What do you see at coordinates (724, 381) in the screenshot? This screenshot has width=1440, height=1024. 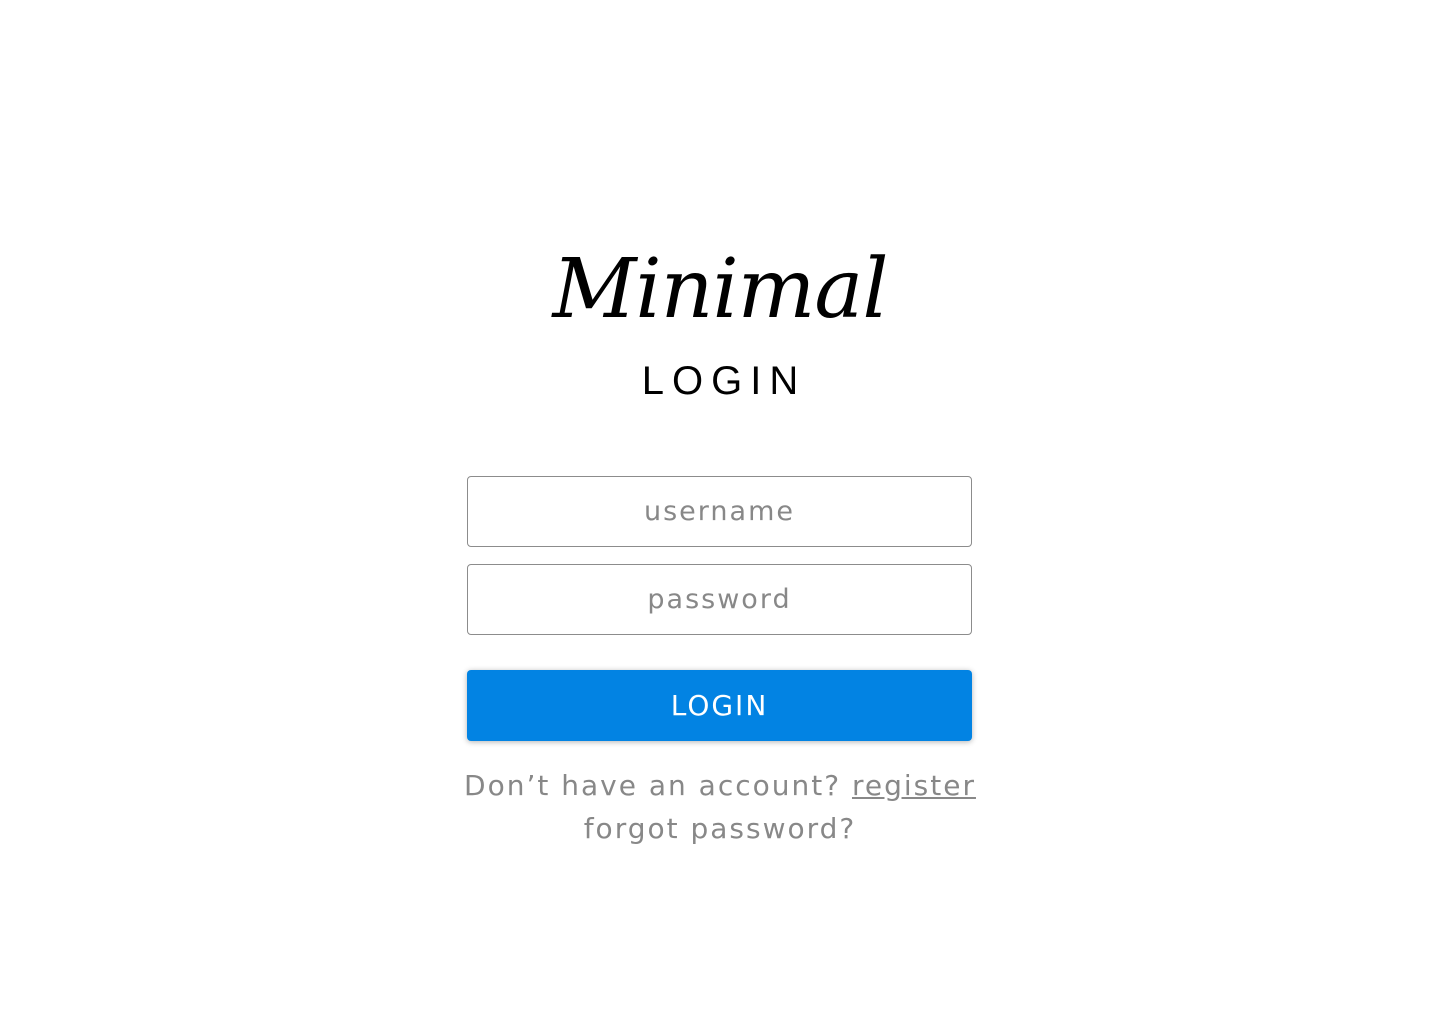 I see `page-title: LOGIN` at bounding box center [724, 381].